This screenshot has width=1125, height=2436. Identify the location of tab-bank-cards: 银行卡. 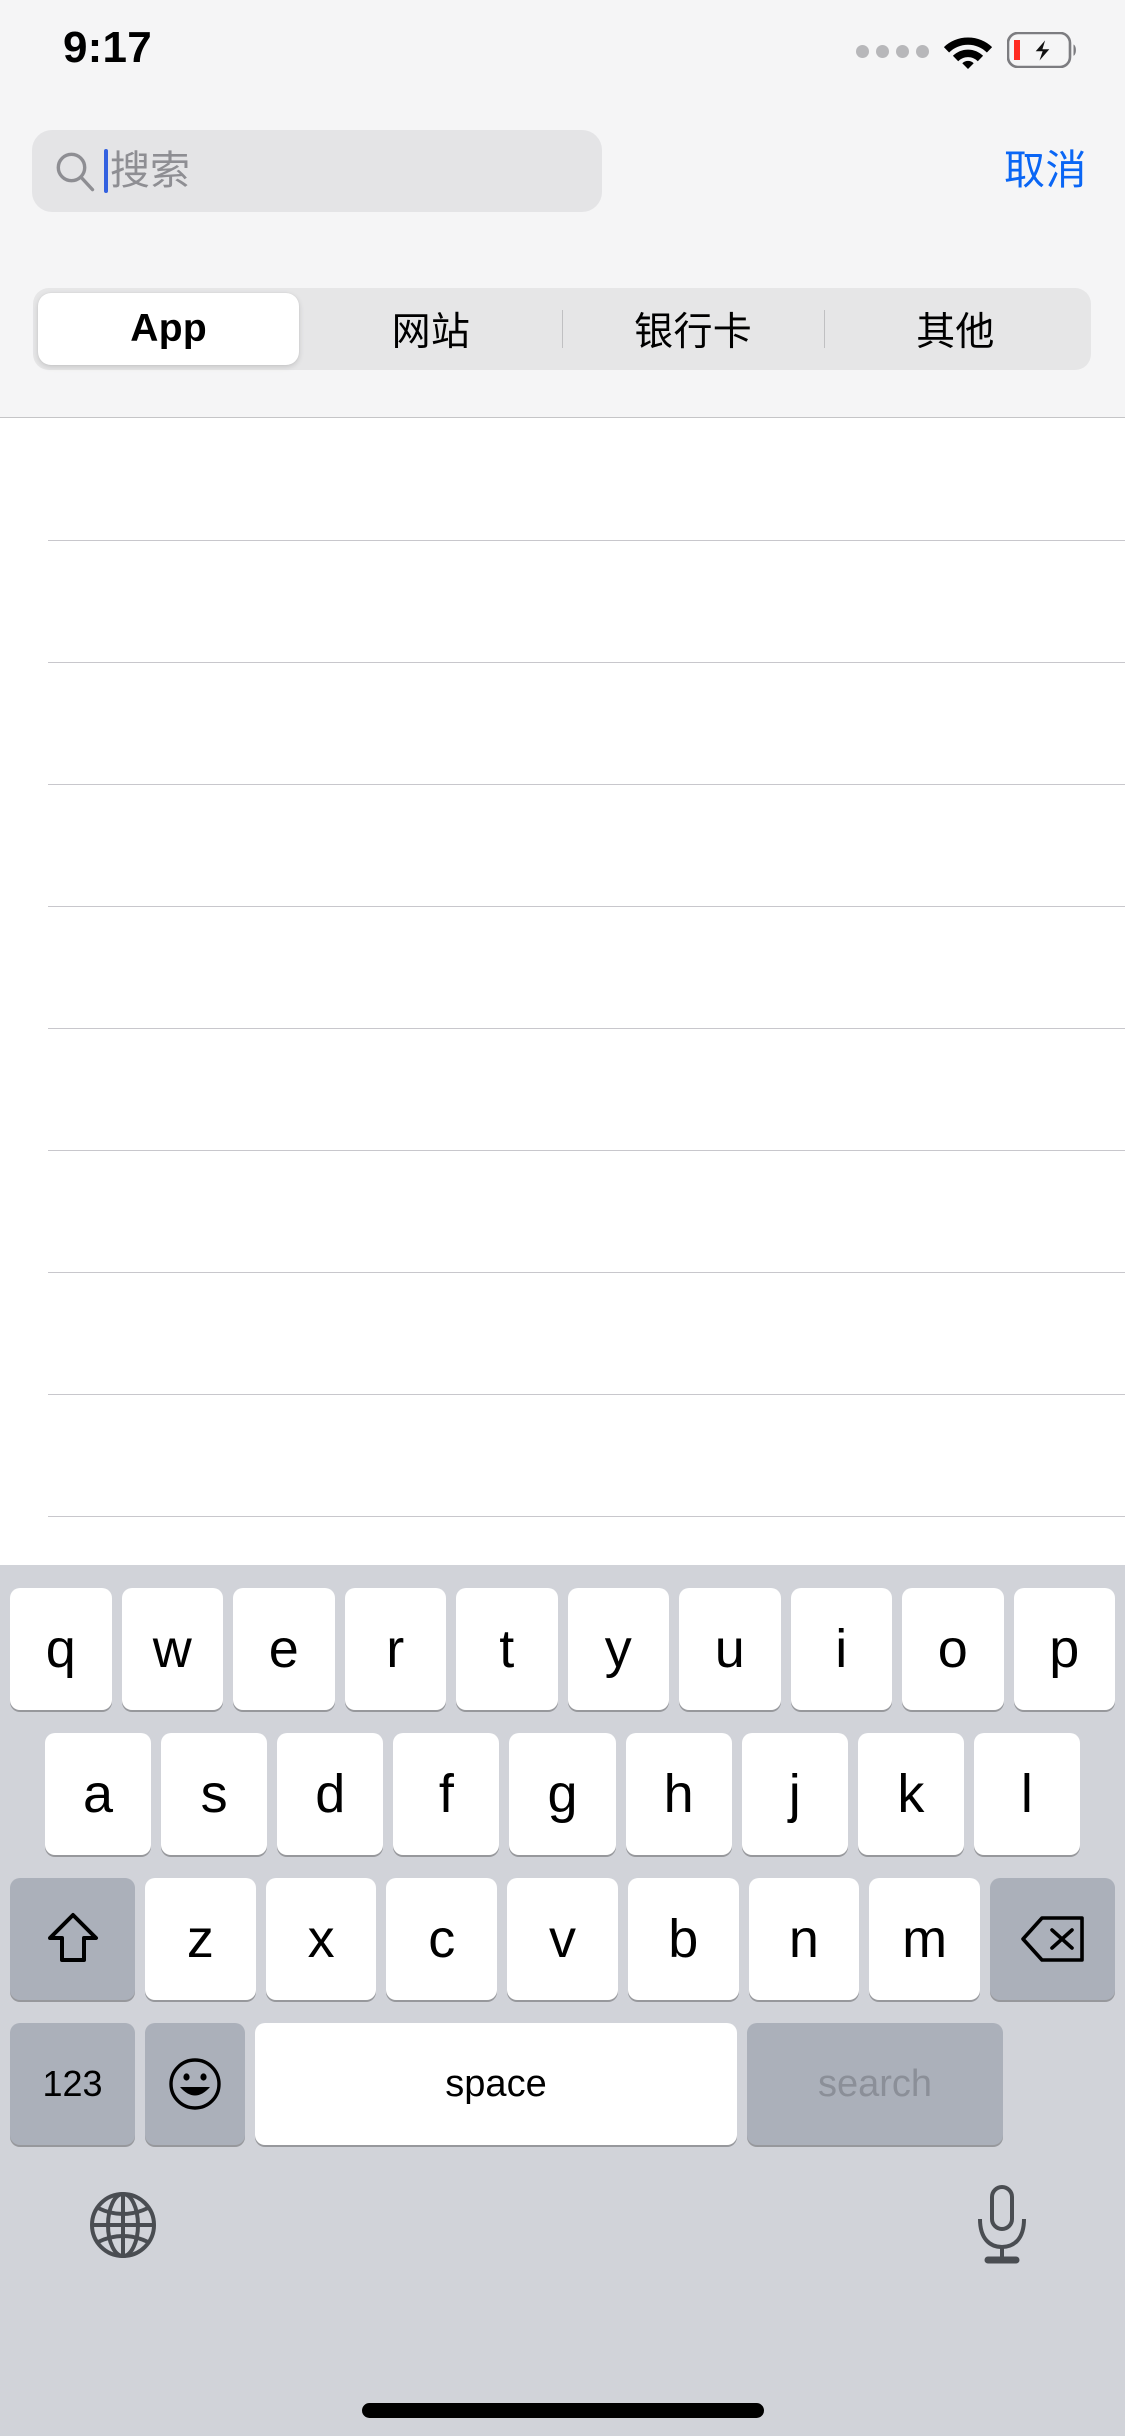
(693, 329).